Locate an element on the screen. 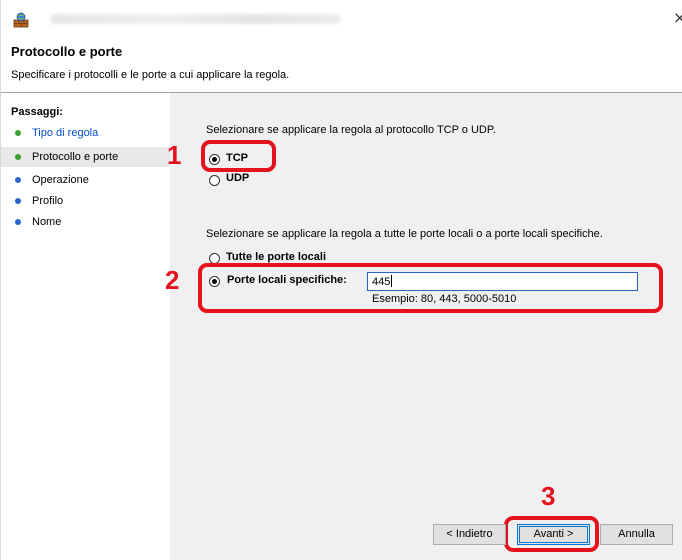 This screenshot has width=682, height=560. sidebar-item-label: Tipo di regola is located at coordinates (65, 133).